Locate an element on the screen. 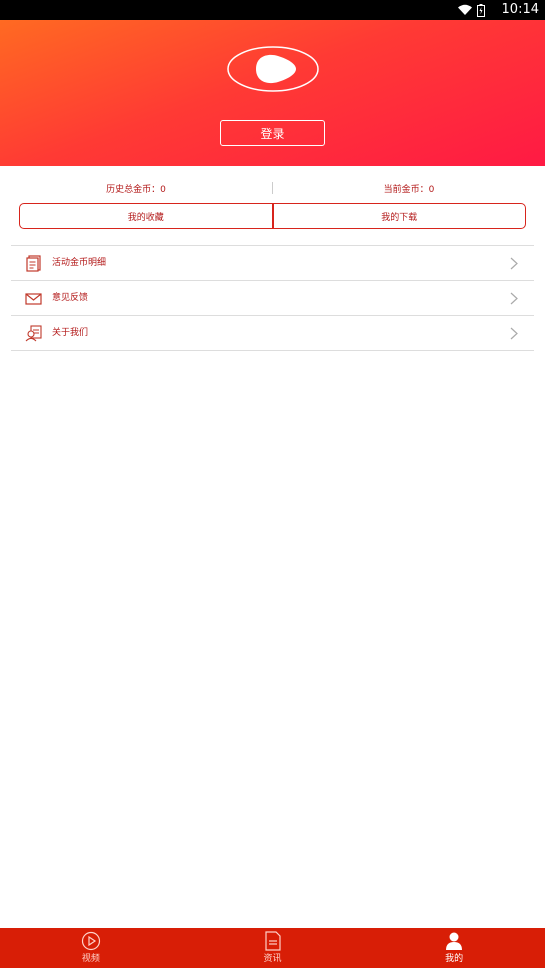 The image size is (545, 968). status-bar: 10:14 is located at coordinates (272, 10).